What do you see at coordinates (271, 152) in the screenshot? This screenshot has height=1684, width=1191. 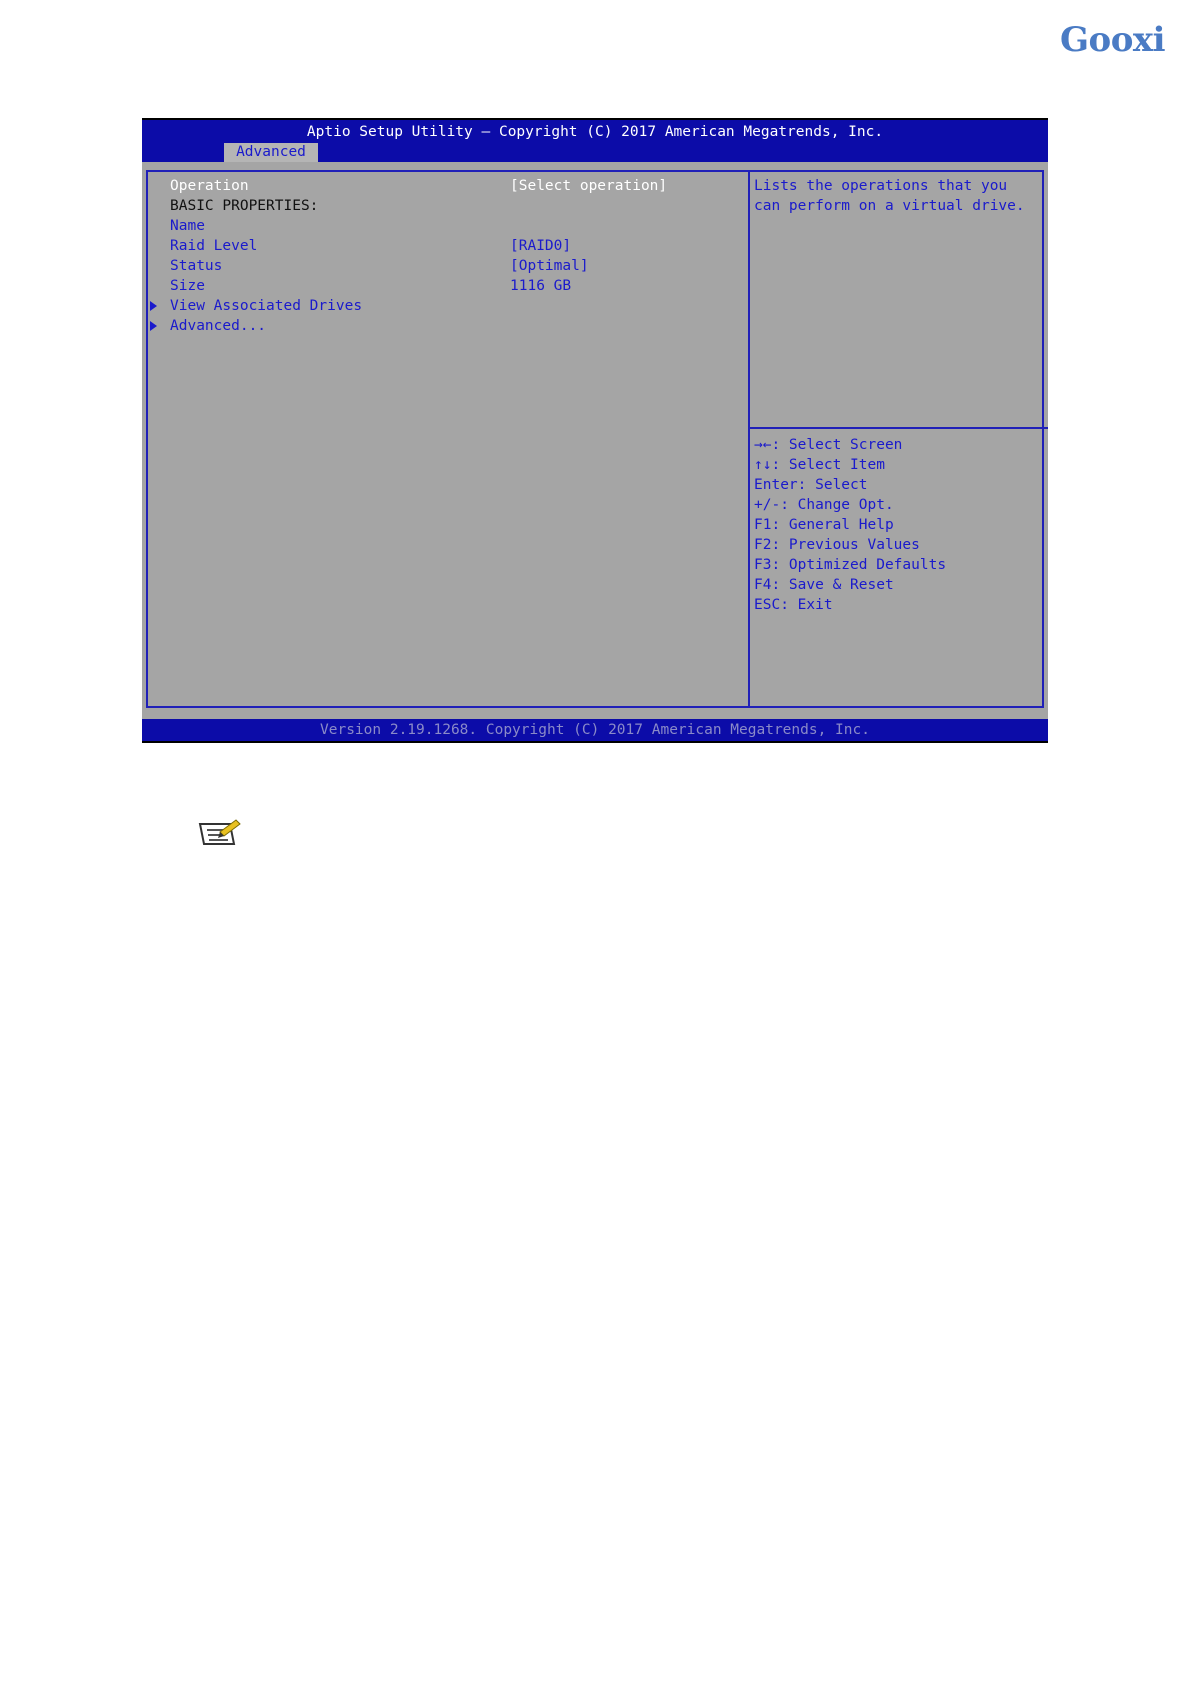 I see `tab-advanced: Advanced` at bounding box center [271, 152].